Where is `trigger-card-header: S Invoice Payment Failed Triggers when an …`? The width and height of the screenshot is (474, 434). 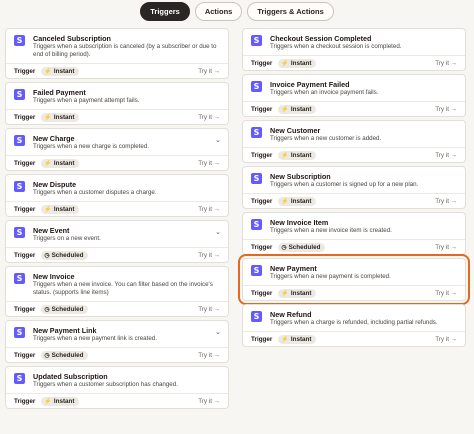 trigger-card-header: S Invoice Payment Failed Triggers when an … is located at coordinates (354, 88).